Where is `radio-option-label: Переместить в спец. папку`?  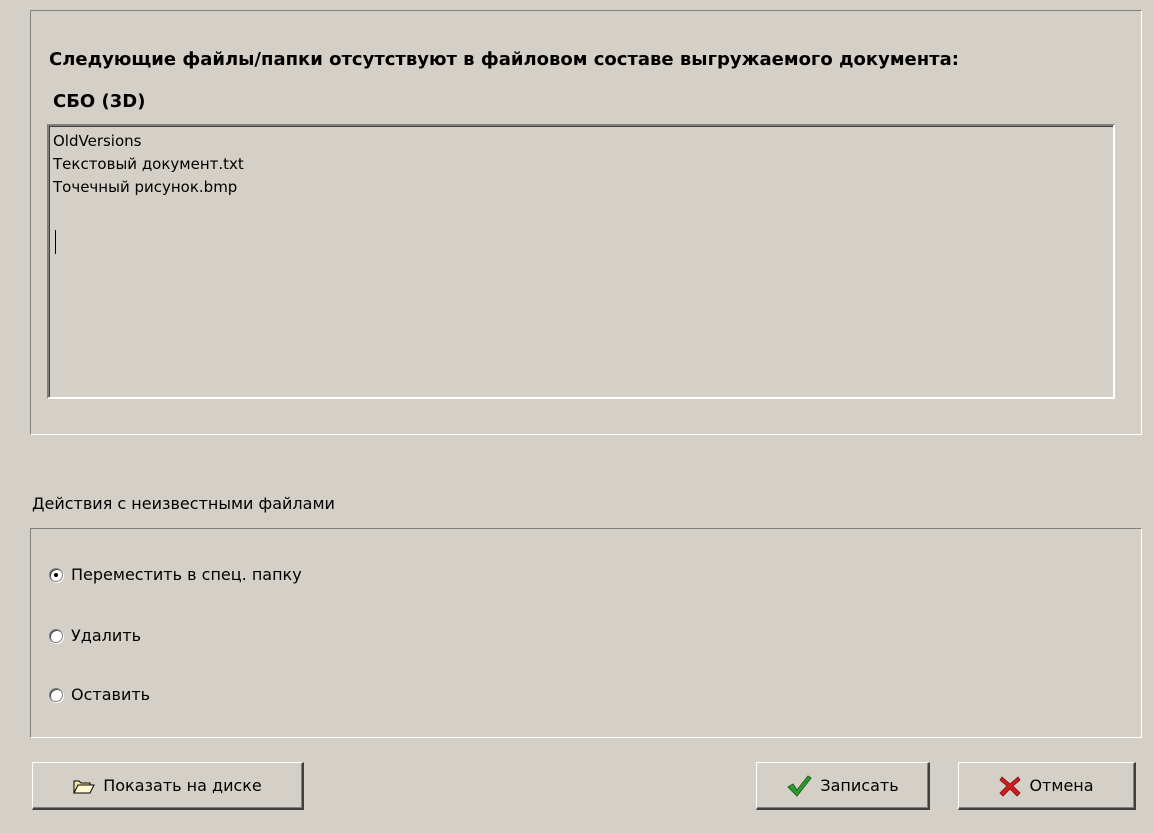 radio-option-label: Переместить в спец. папку is located at coordinates (186, 574).